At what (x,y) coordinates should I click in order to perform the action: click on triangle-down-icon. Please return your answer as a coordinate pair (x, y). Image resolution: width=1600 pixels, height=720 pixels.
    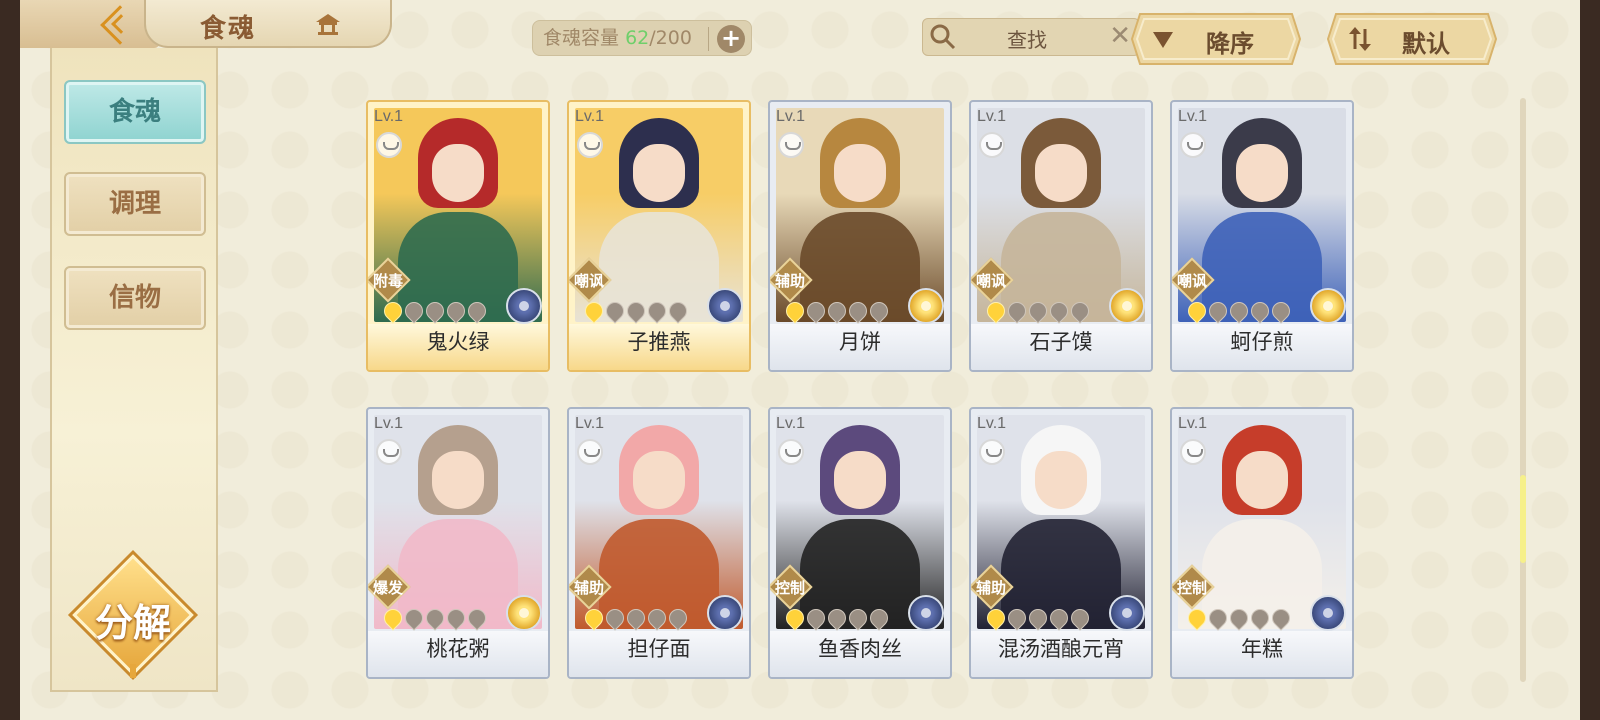
    Looking at the image, I should click on (1163, 40).